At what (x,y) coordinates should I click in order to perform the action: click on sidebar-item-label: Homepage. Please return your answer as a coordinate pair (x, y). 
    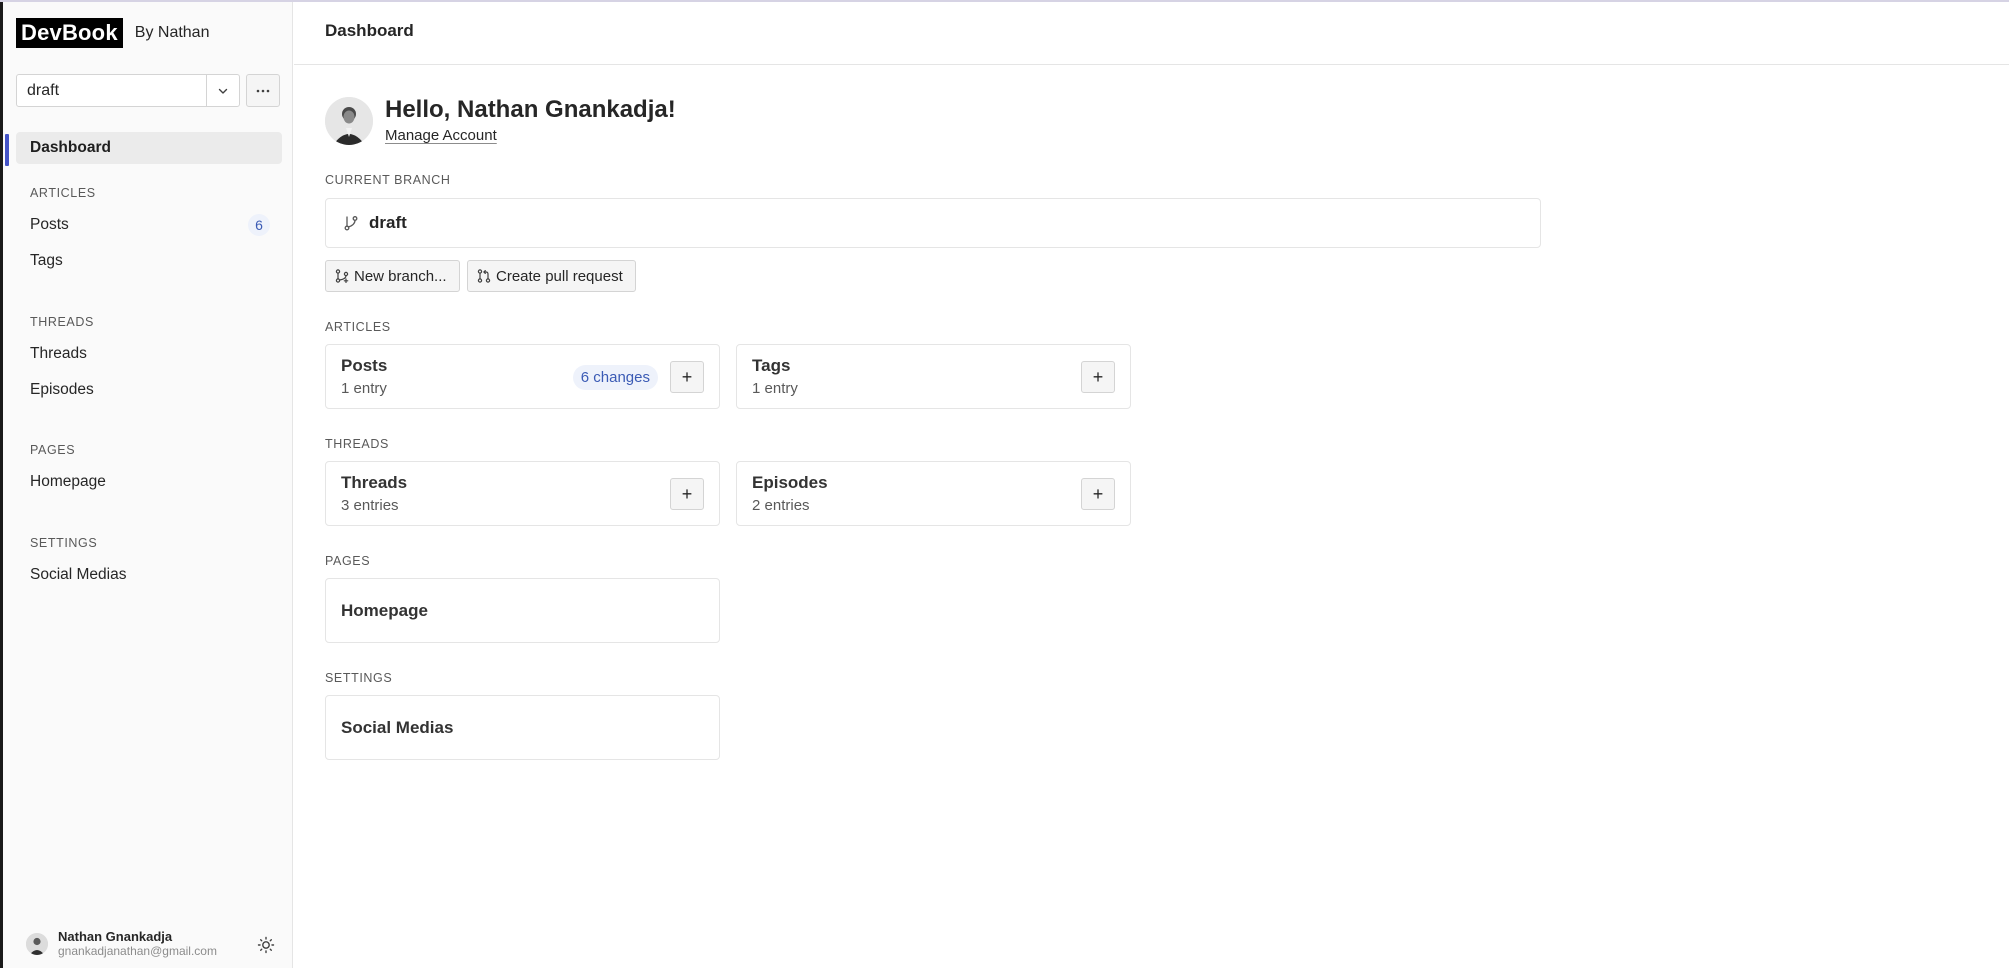
    Looking at the image, I should click on (68, 481).